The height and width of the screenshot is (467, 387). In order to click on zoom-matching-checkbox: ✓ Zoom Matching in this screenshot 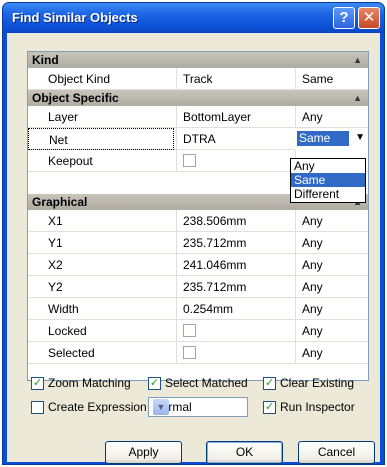, I will do `click(81, 383)`.